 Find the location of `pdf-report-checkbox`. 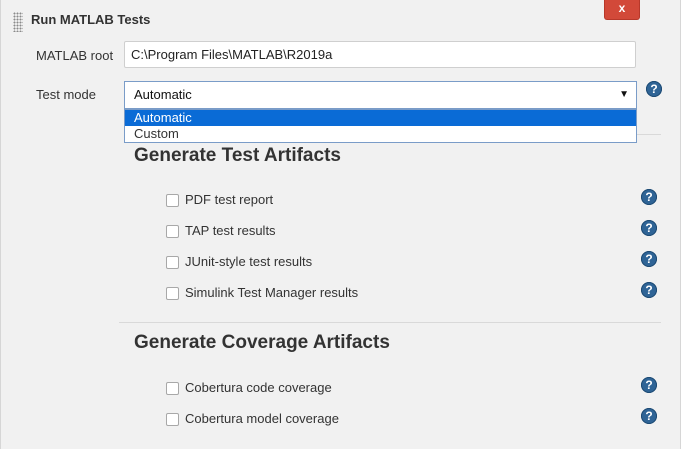

pdf-report-checkbox is located at coordinates (172, 200).